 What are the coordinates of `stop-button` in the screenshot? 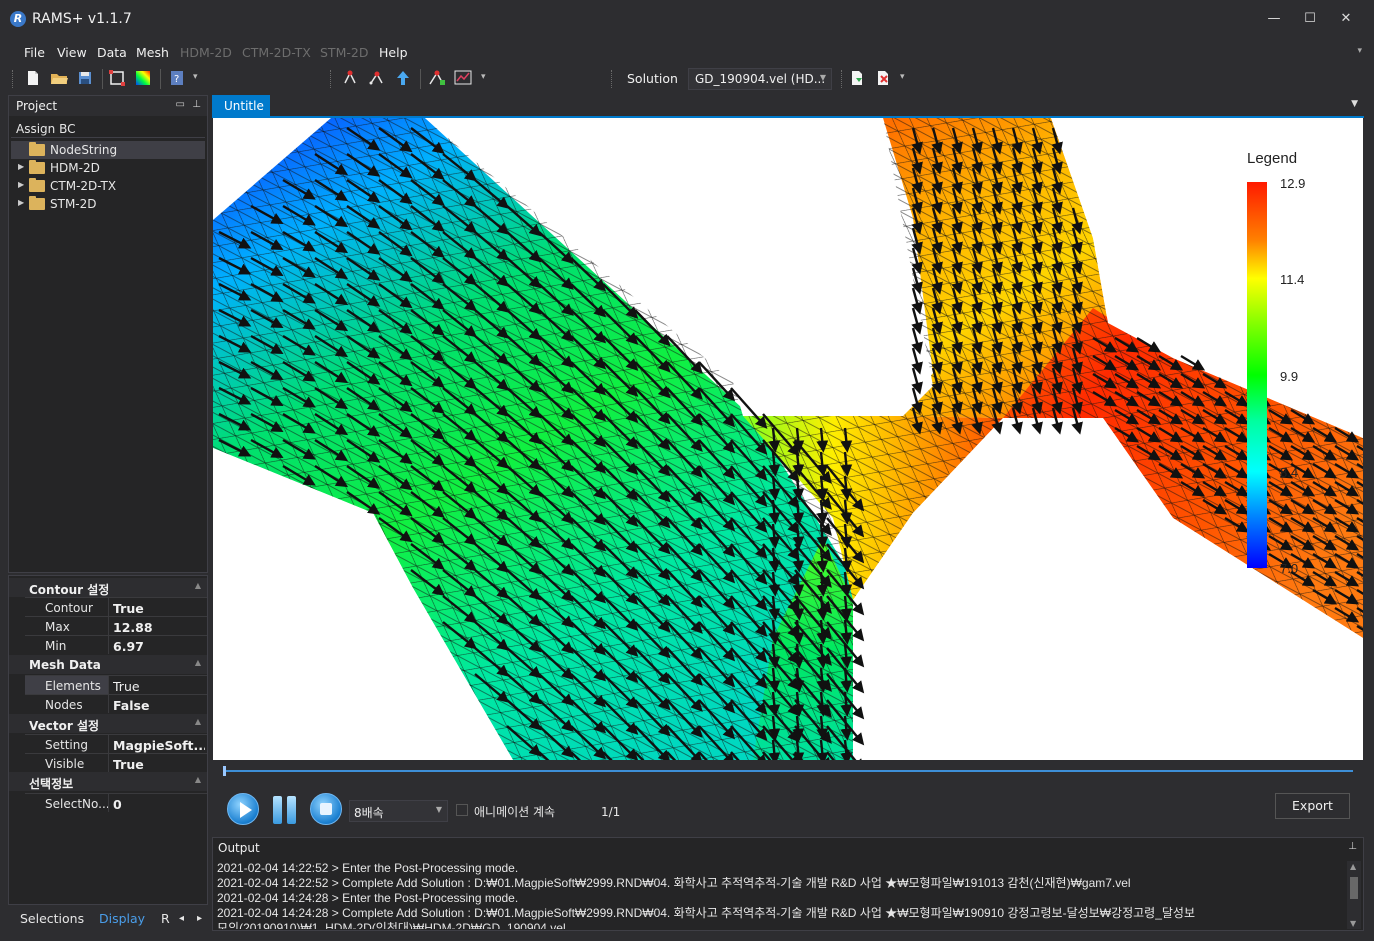 It's located at (326, 809).